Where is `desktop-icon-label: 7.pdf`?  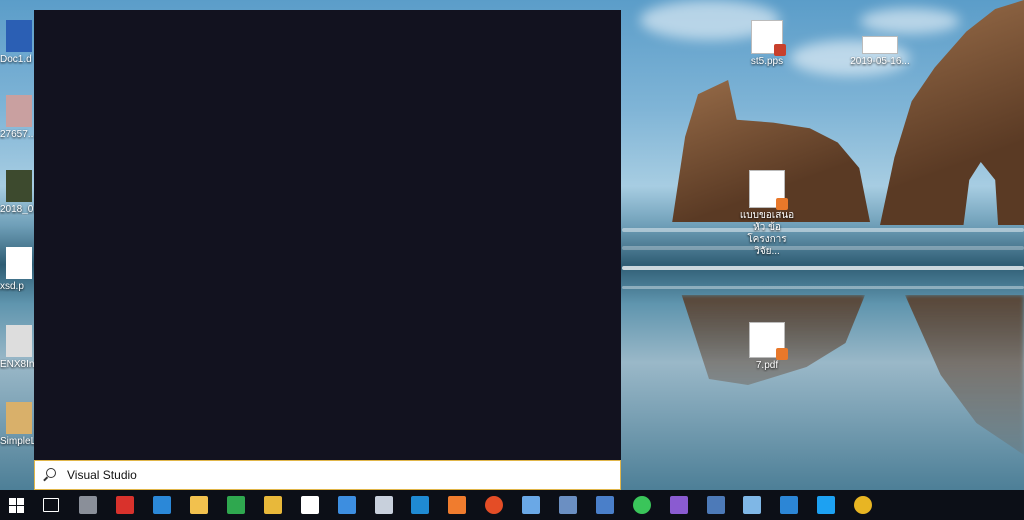 desktop-icon-label: 7.pdf is located at coordinates (767, 365).